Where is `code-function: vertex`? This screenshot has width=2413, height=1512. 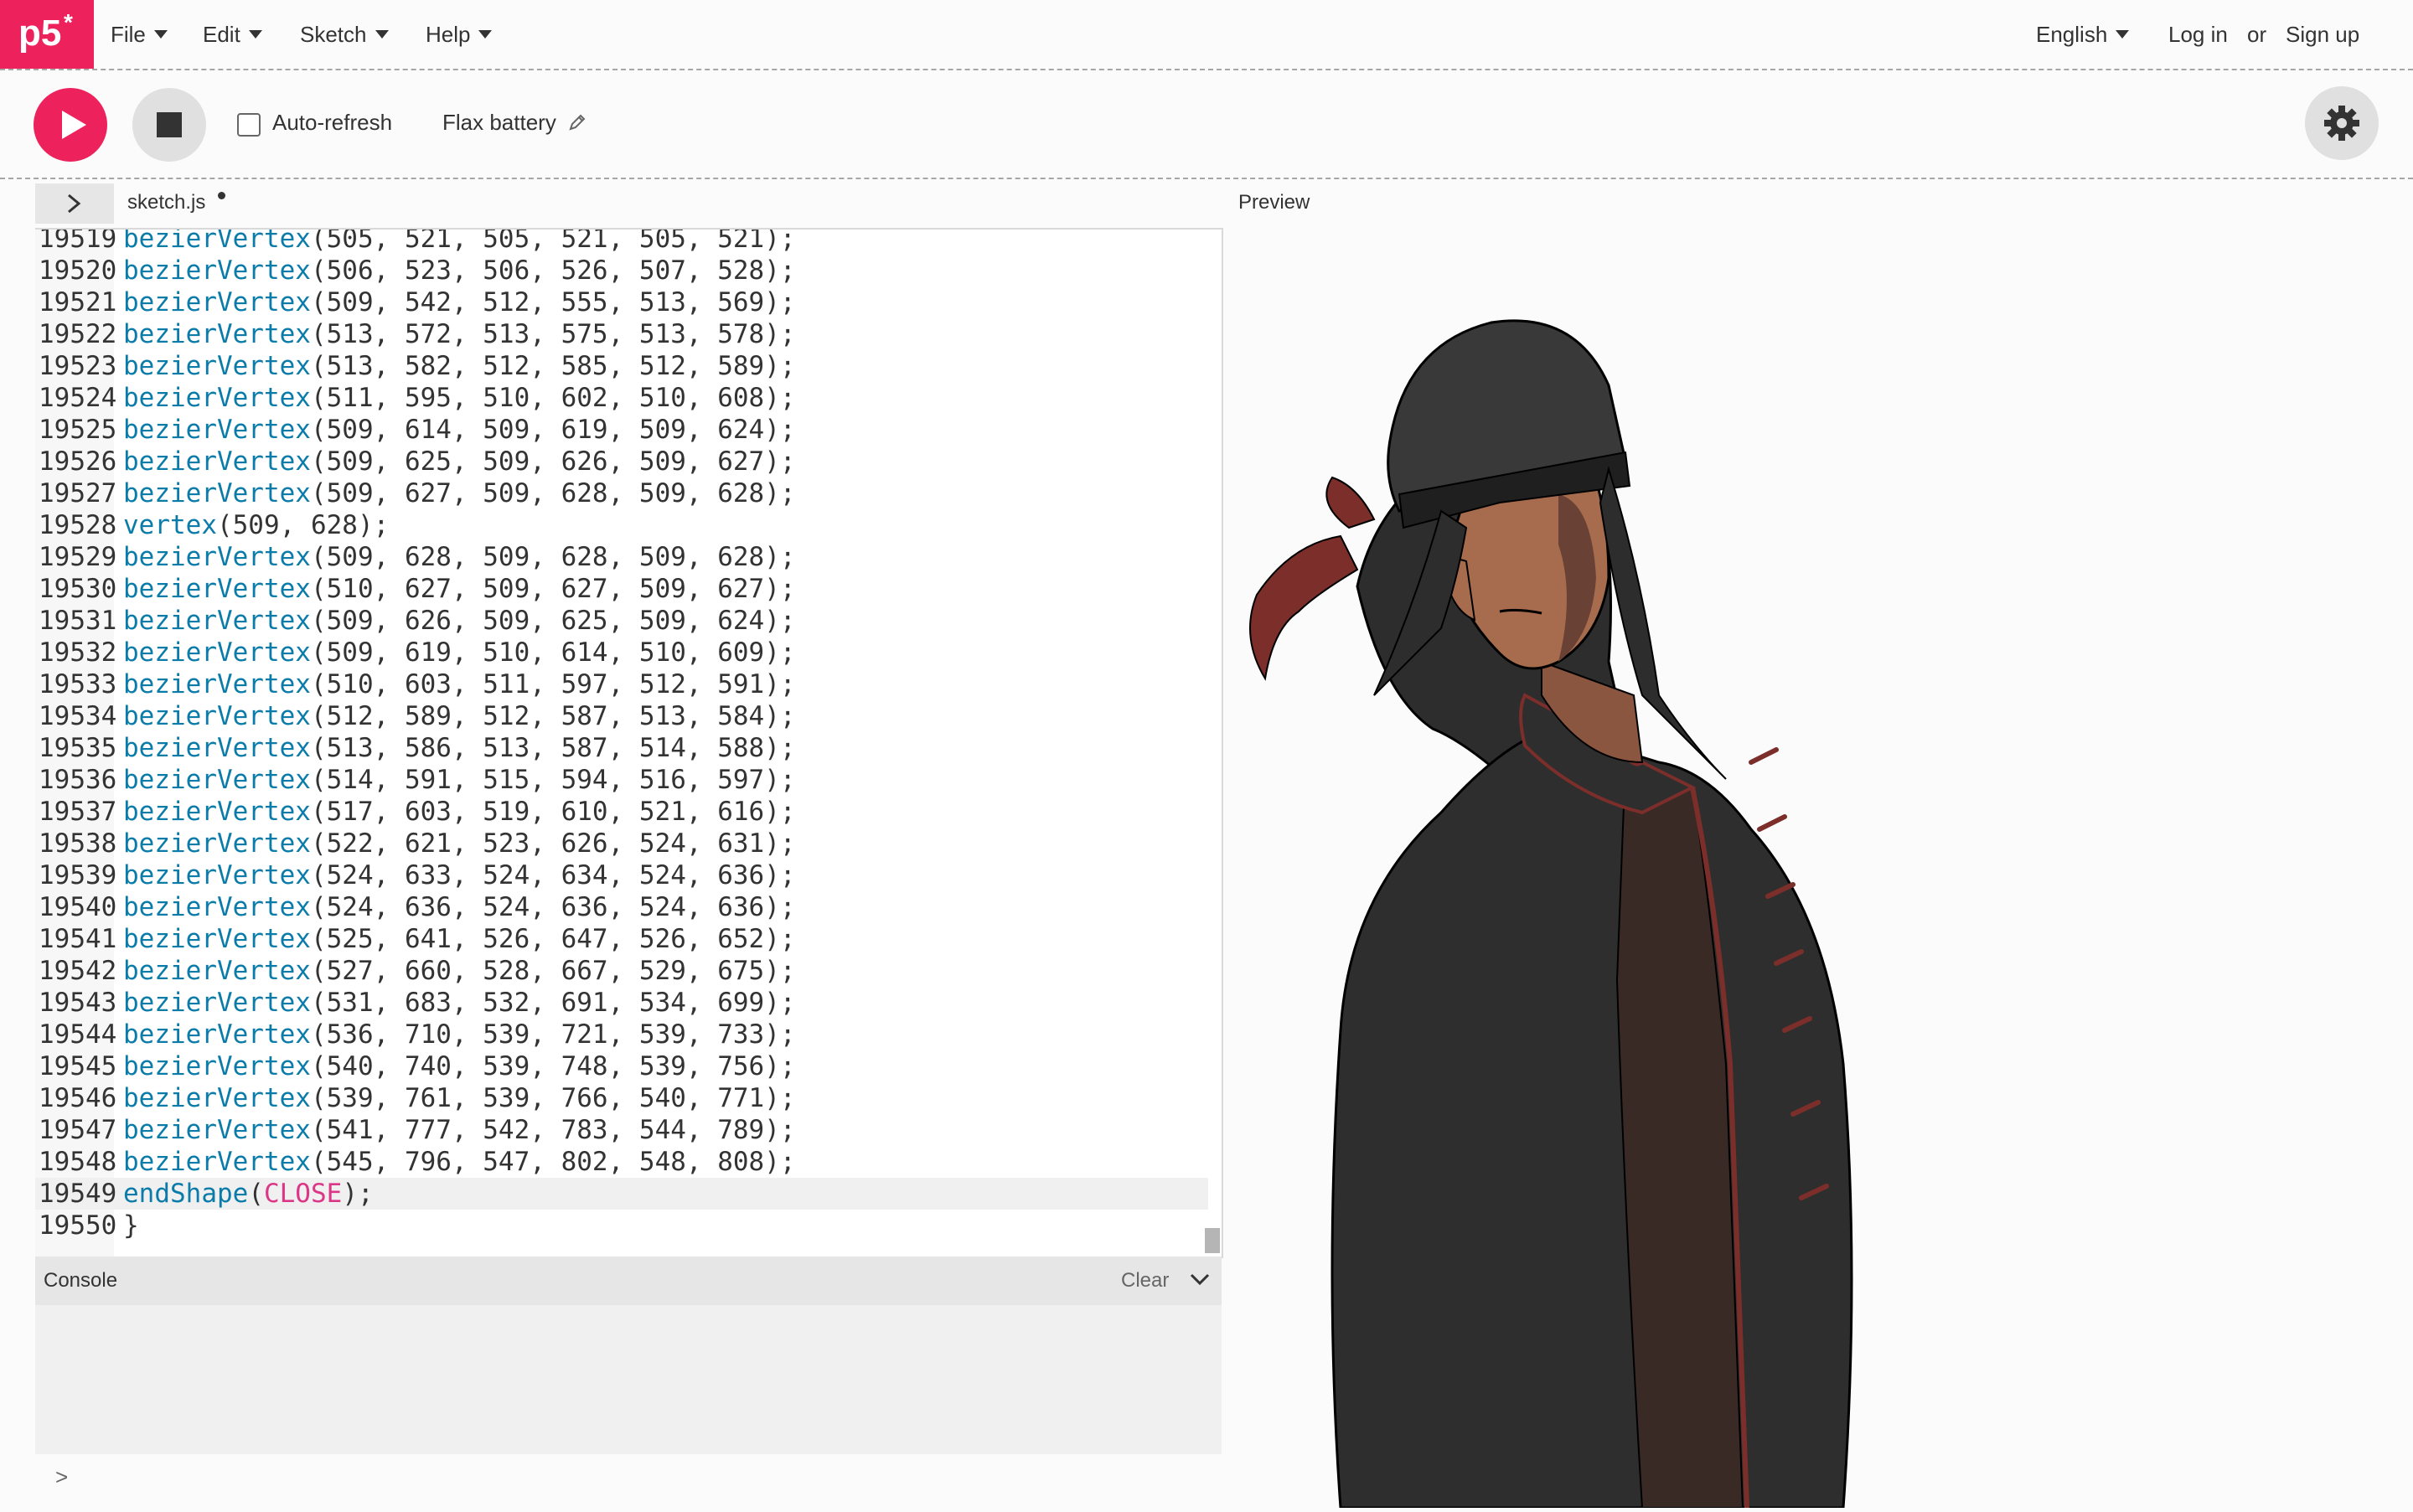 code-function: vertex is located at coordinates (170, 525).